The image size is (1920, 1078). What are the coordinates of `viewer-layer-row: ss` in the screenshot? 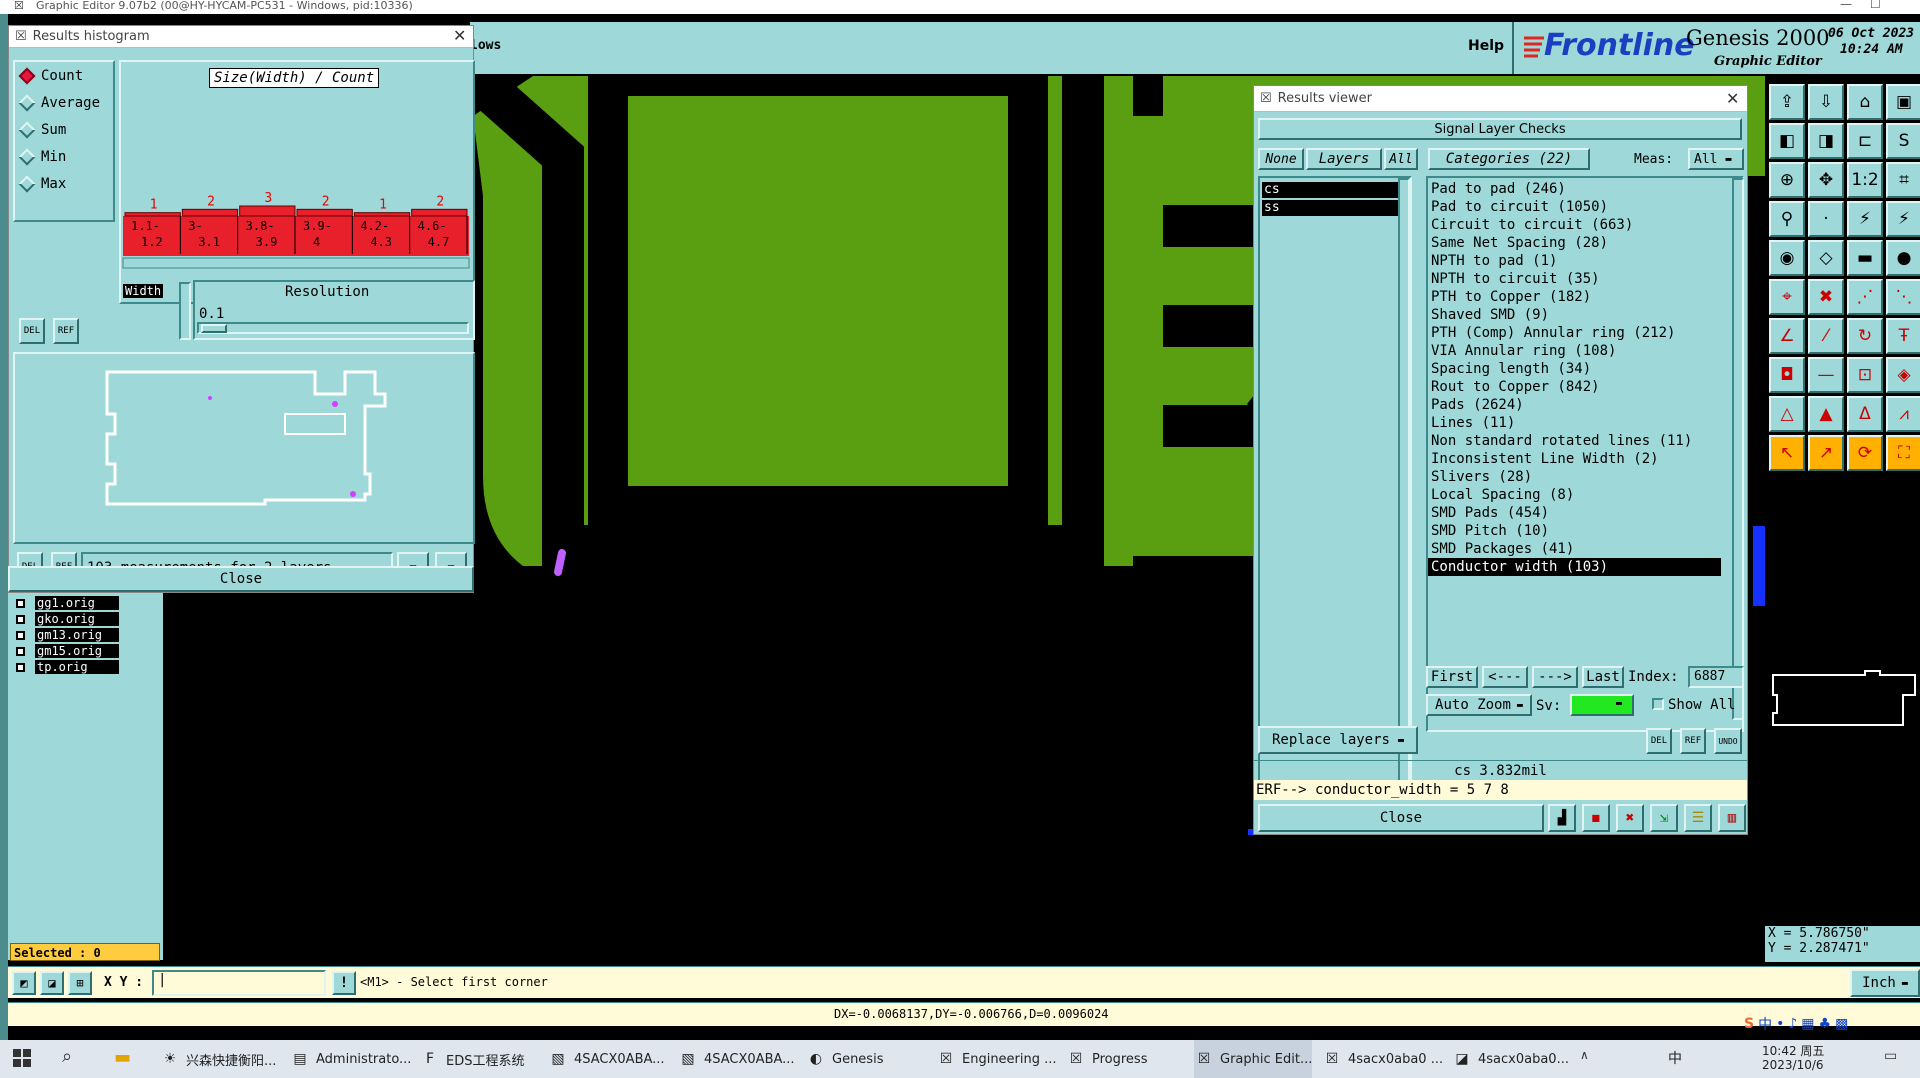 It's located at (1331, 208).